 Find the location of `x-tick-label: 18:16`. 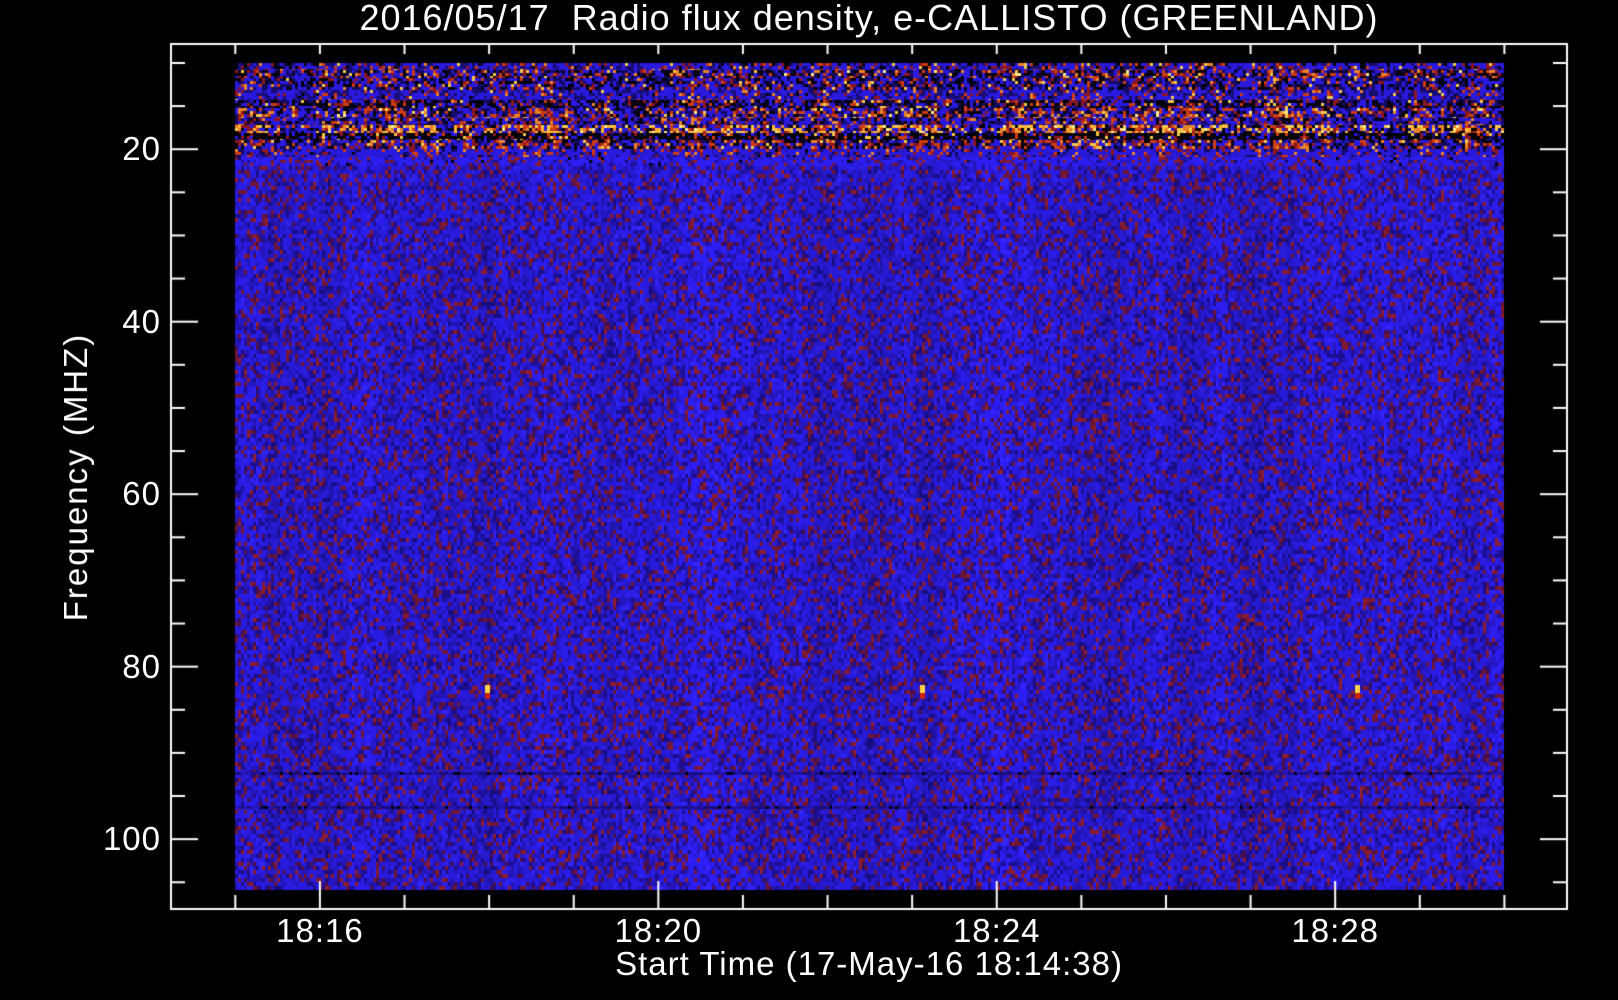

x-tick-label: 18:16 is located at coordinates (320, 930).